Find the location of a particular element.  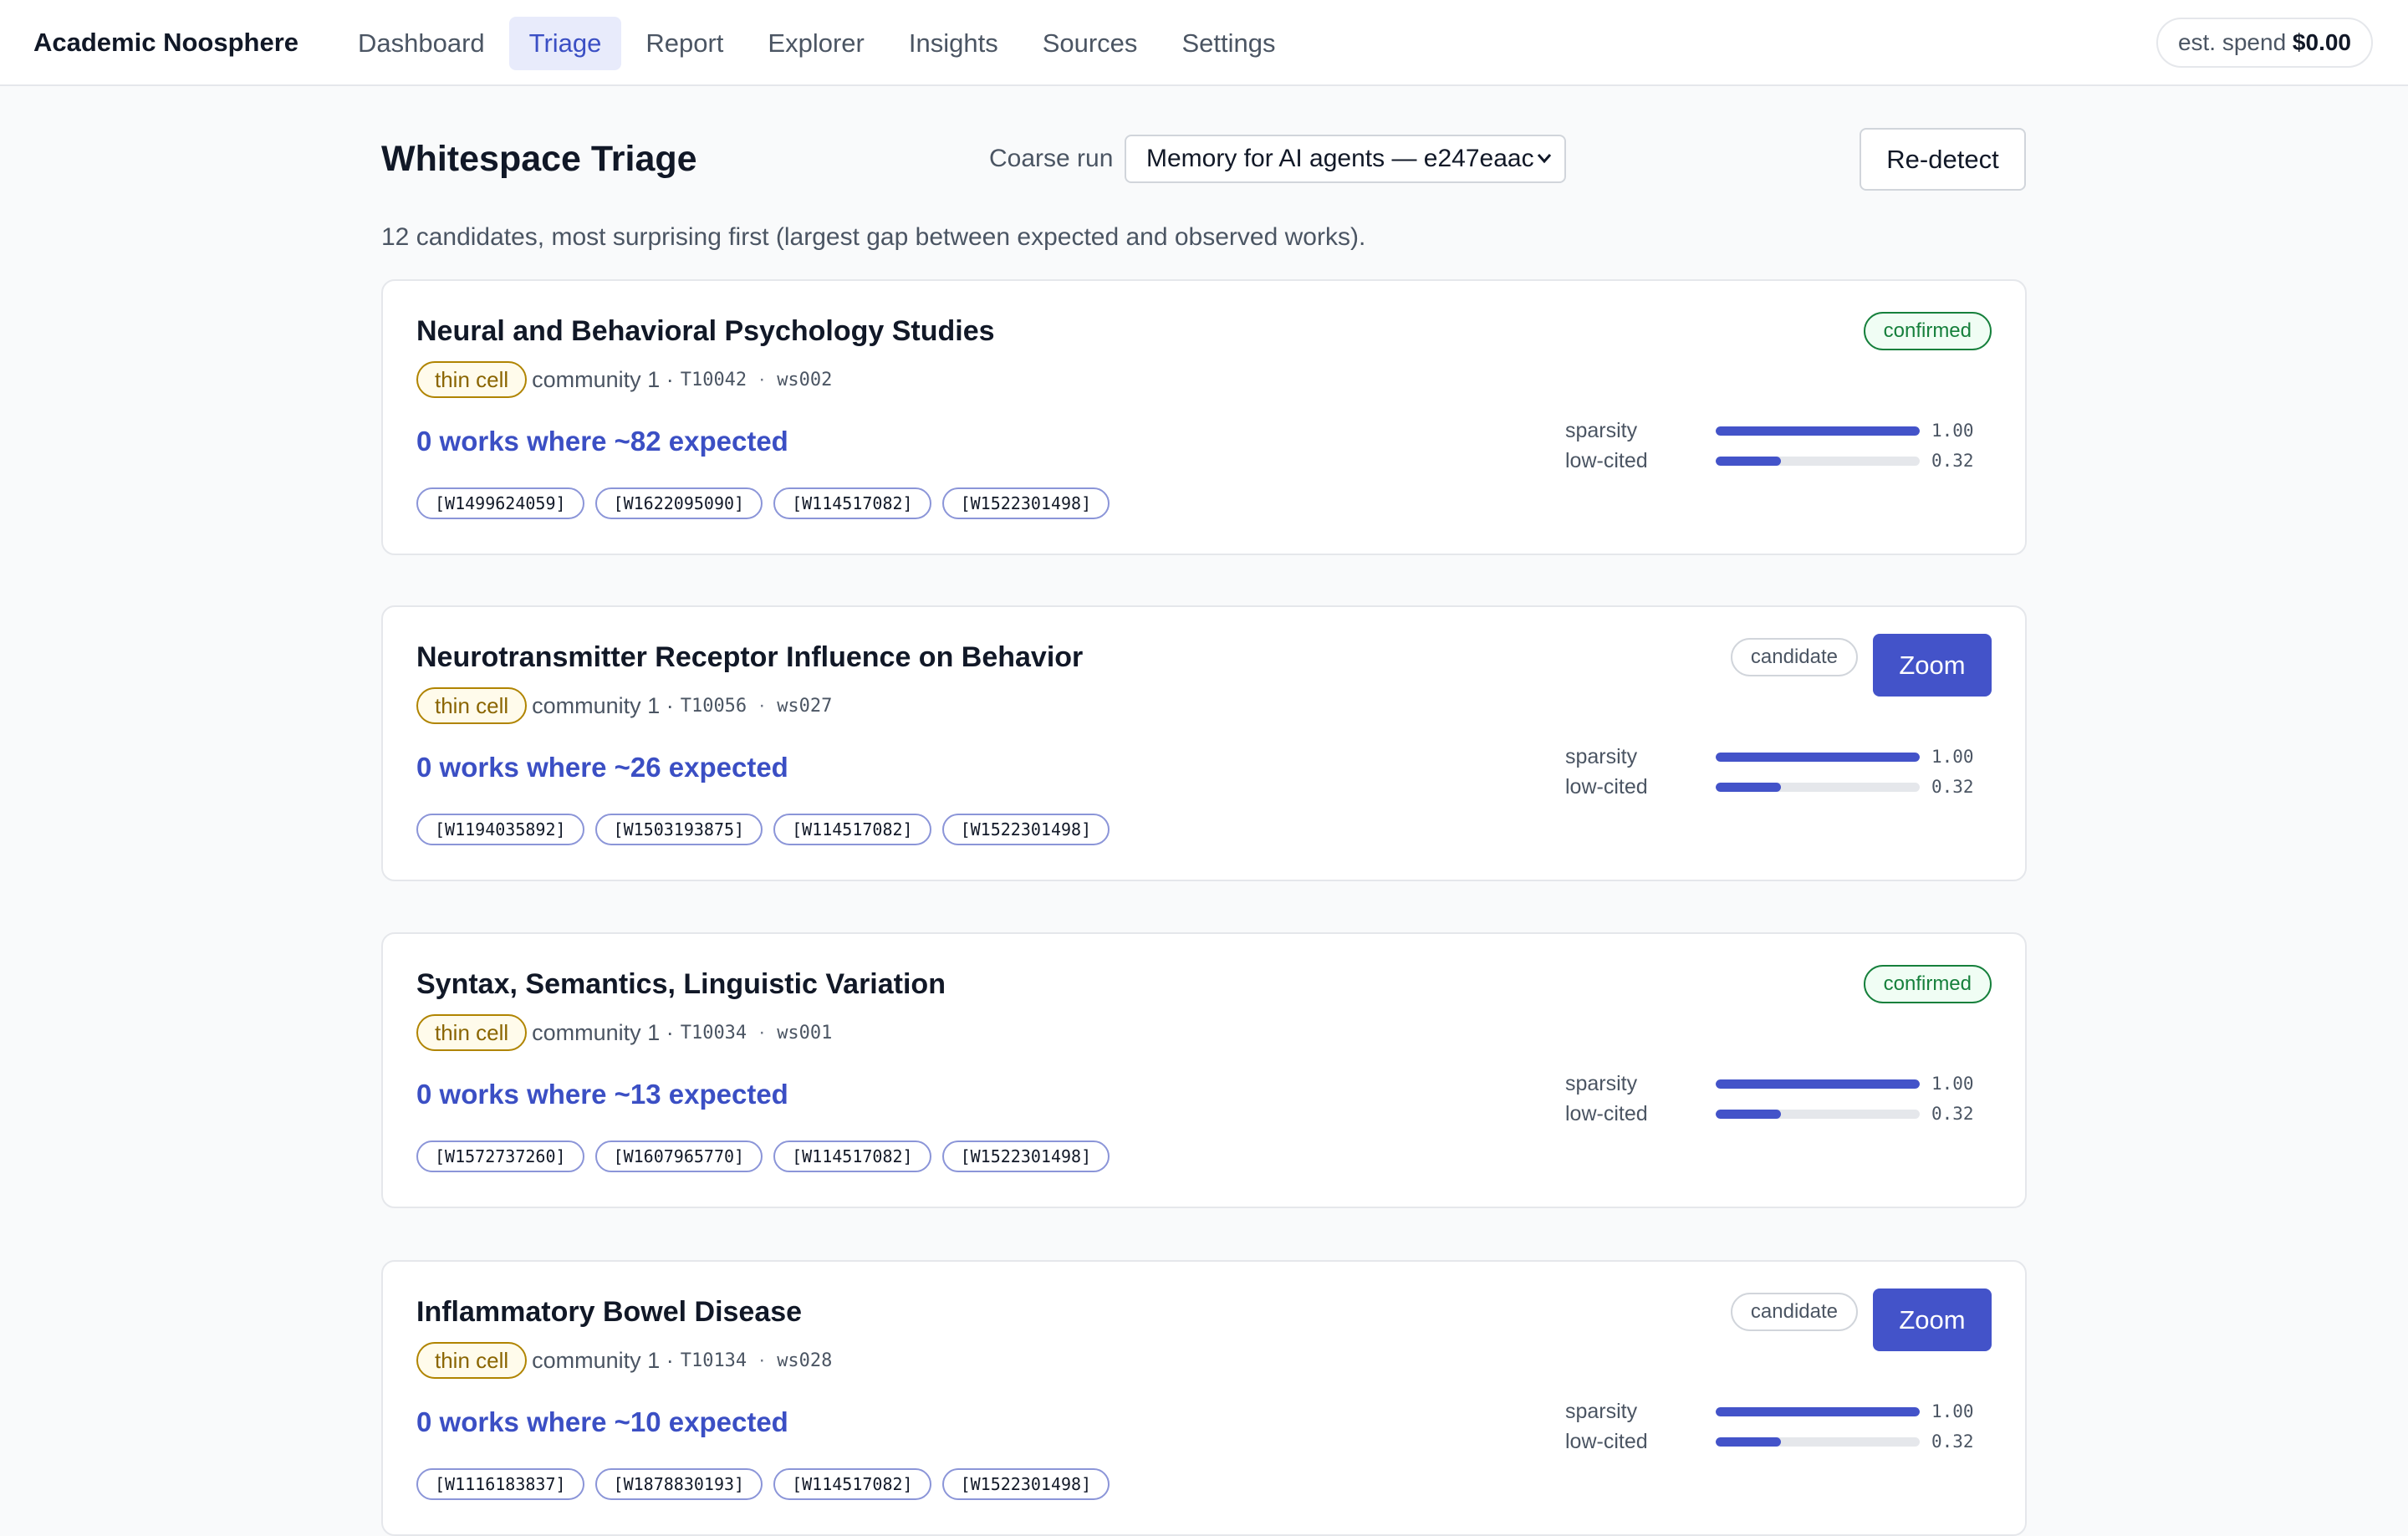

works-gap-headline: 0 works where ~13 expected is located at coordinates (602, 1094).